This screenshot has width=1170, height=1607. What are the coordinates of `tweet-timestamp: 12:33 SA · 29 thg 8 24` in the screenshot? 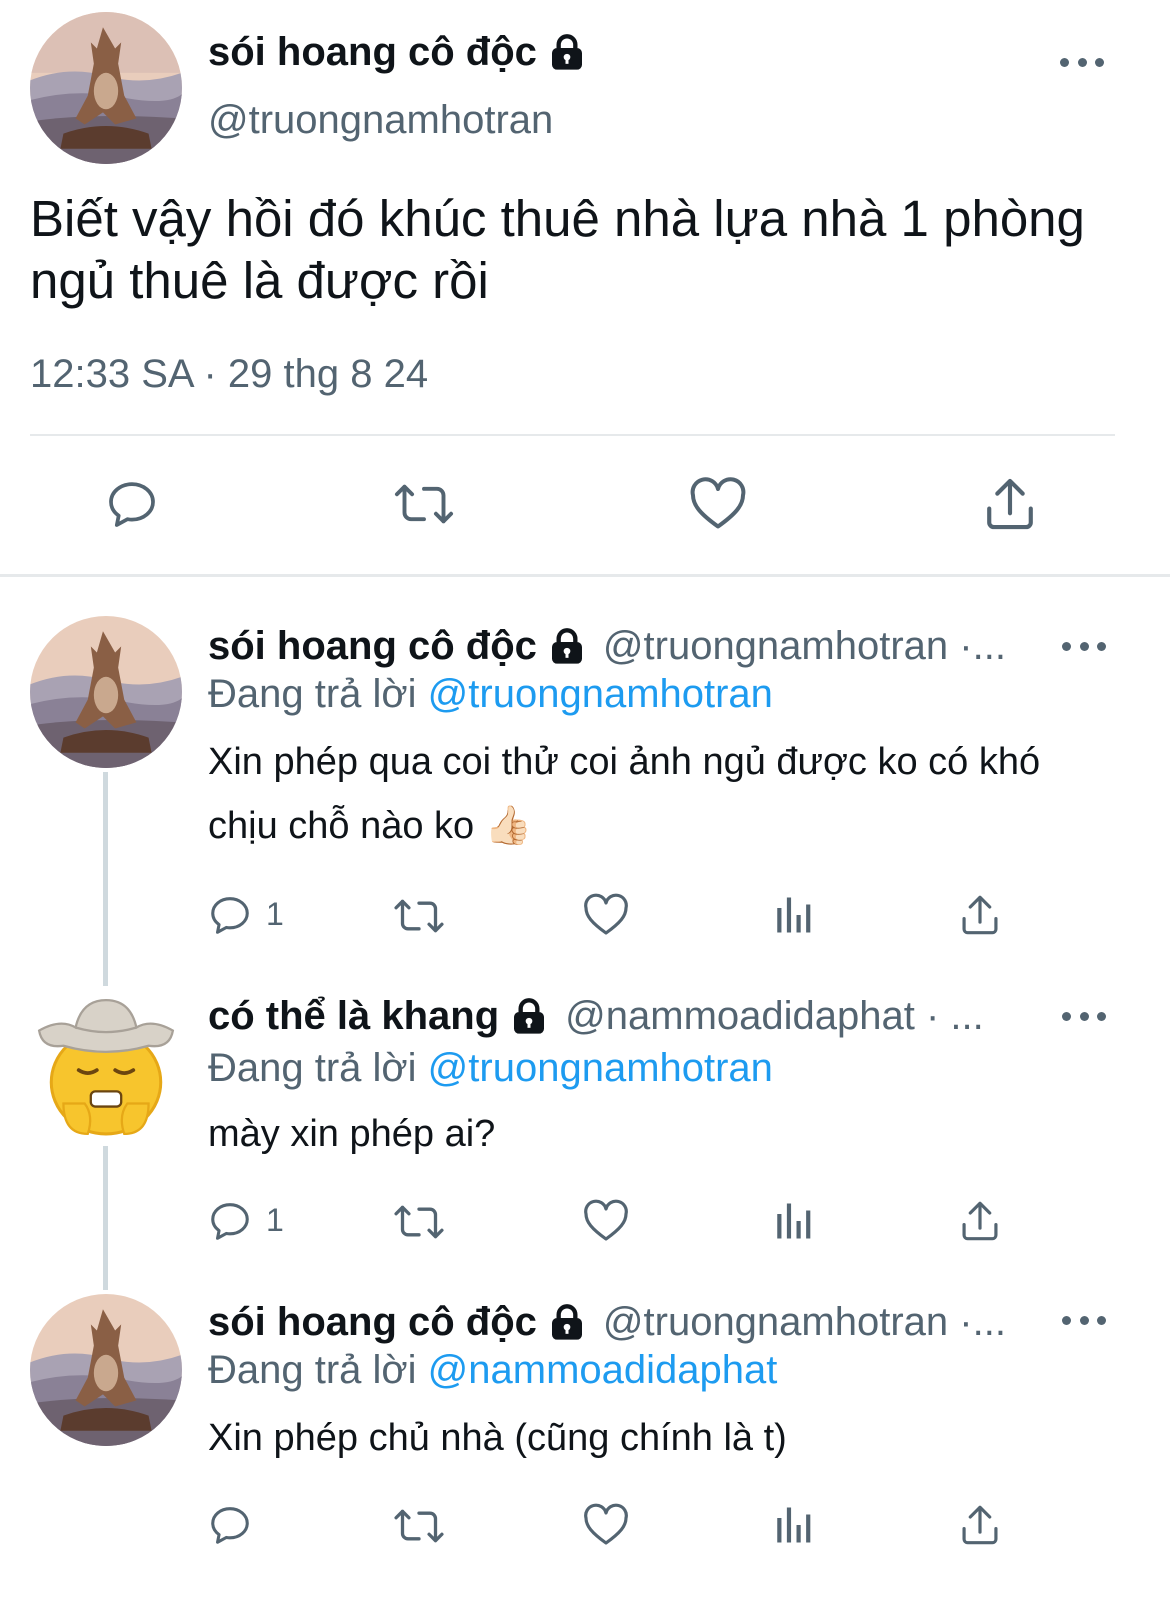 It's located at (229, 374).